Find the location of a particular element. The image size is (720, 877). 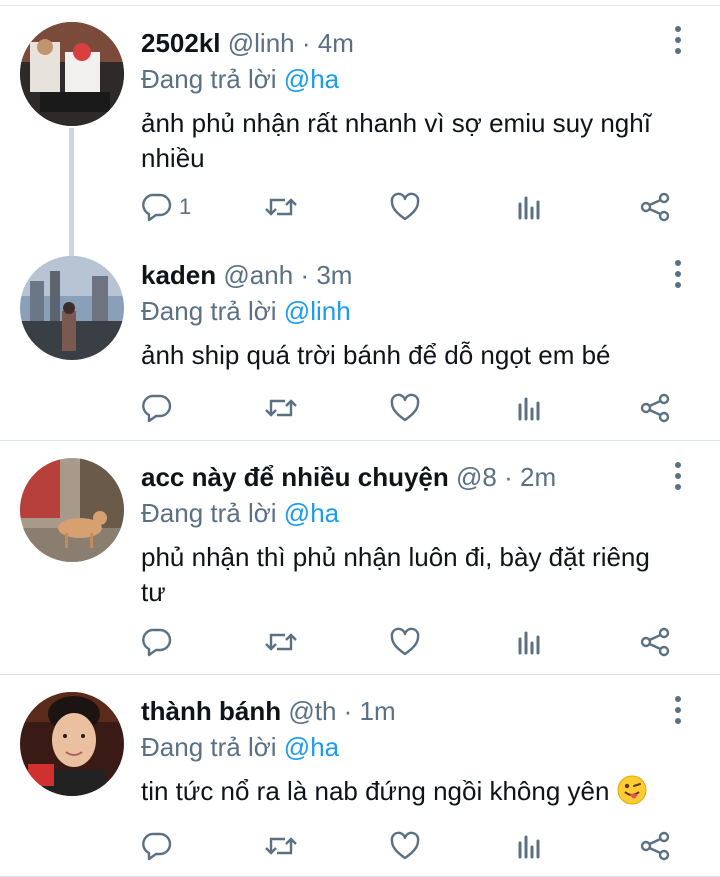

timestamp: 3m is located at coordinates (334, 275).